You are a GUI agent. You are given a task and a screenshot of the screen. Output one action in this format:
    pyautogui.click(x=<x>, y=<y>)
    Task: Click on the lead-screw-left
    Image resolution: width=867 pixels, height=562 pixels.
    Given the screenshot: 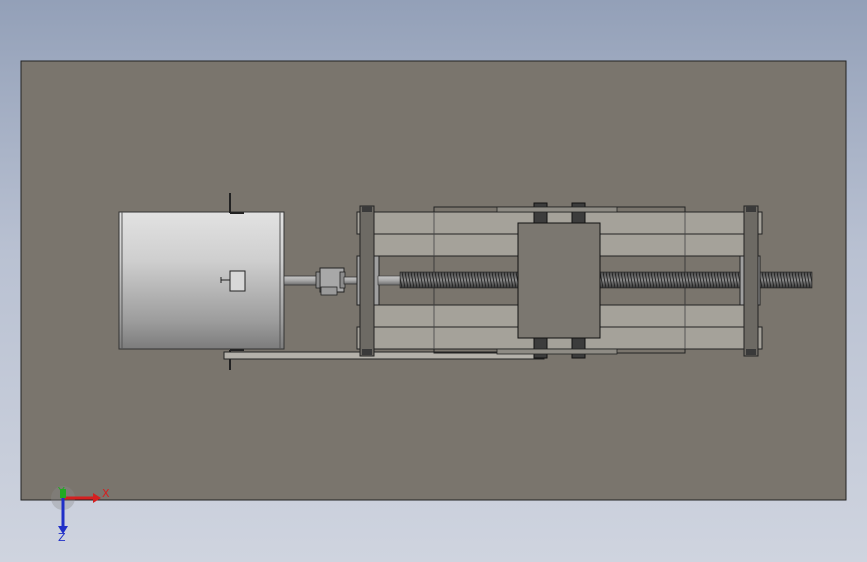 What is the action you would take?
    pyautogui.click(x=459, y=280)
    